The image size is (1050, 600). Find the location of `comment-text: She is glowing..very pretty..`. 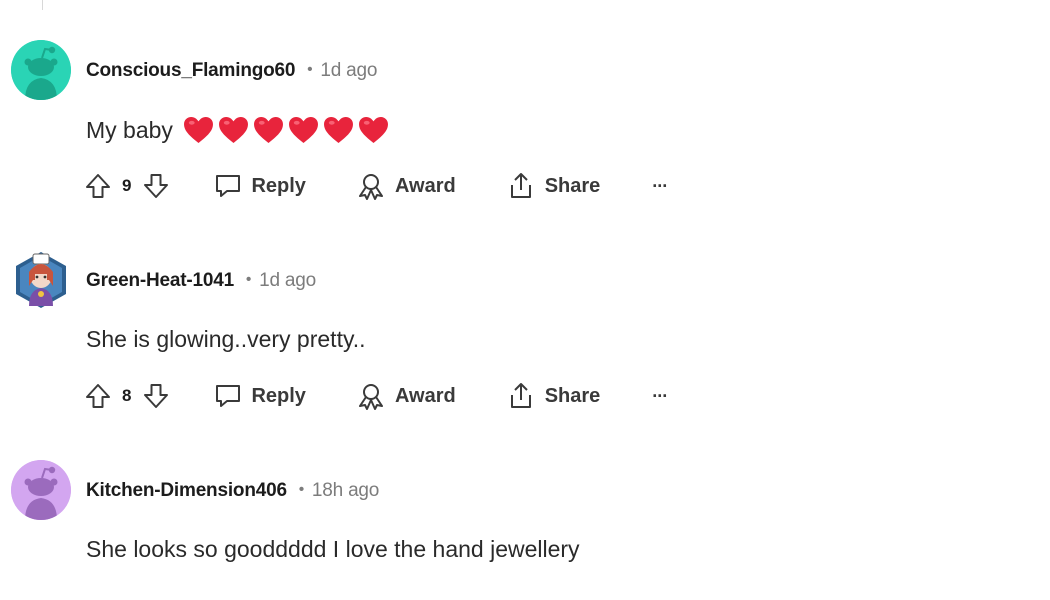

comment-text: She is glowing..very pretty.. is located at coordinates (226, 339).